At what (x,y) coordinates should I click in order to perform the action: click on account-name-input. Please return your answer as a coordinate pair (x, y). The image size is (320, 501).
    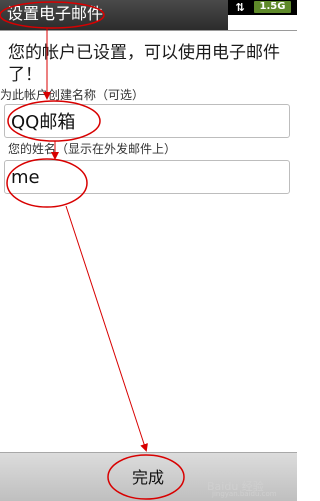
    Looking at the image, I should click on (147, 121).